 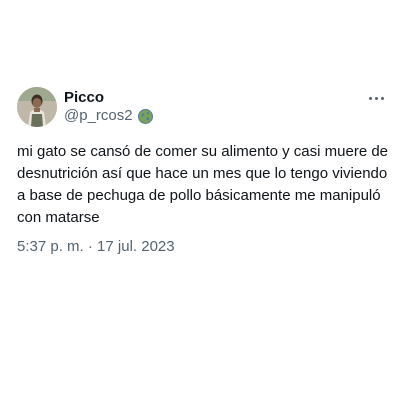 I want to click on avatar-image, so click(x=37, y=107).